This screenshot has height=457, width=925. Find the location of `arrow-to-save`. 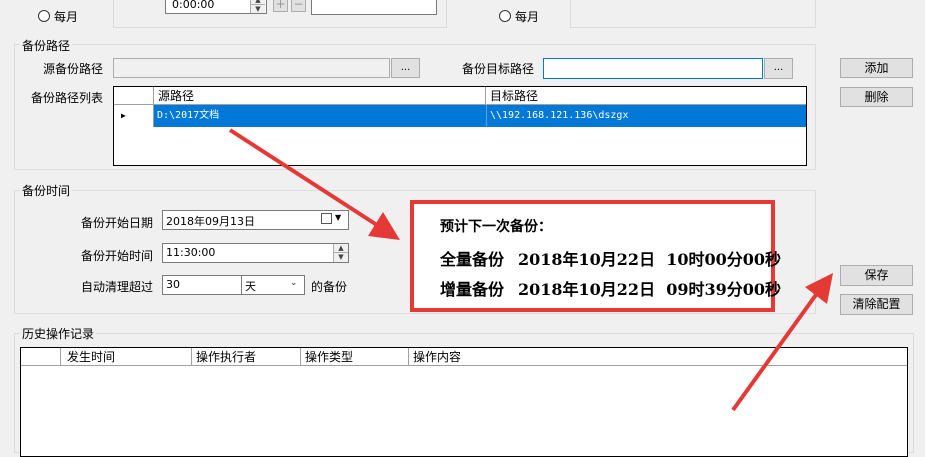

arrow-to-save is located at coordinates (782, 342).